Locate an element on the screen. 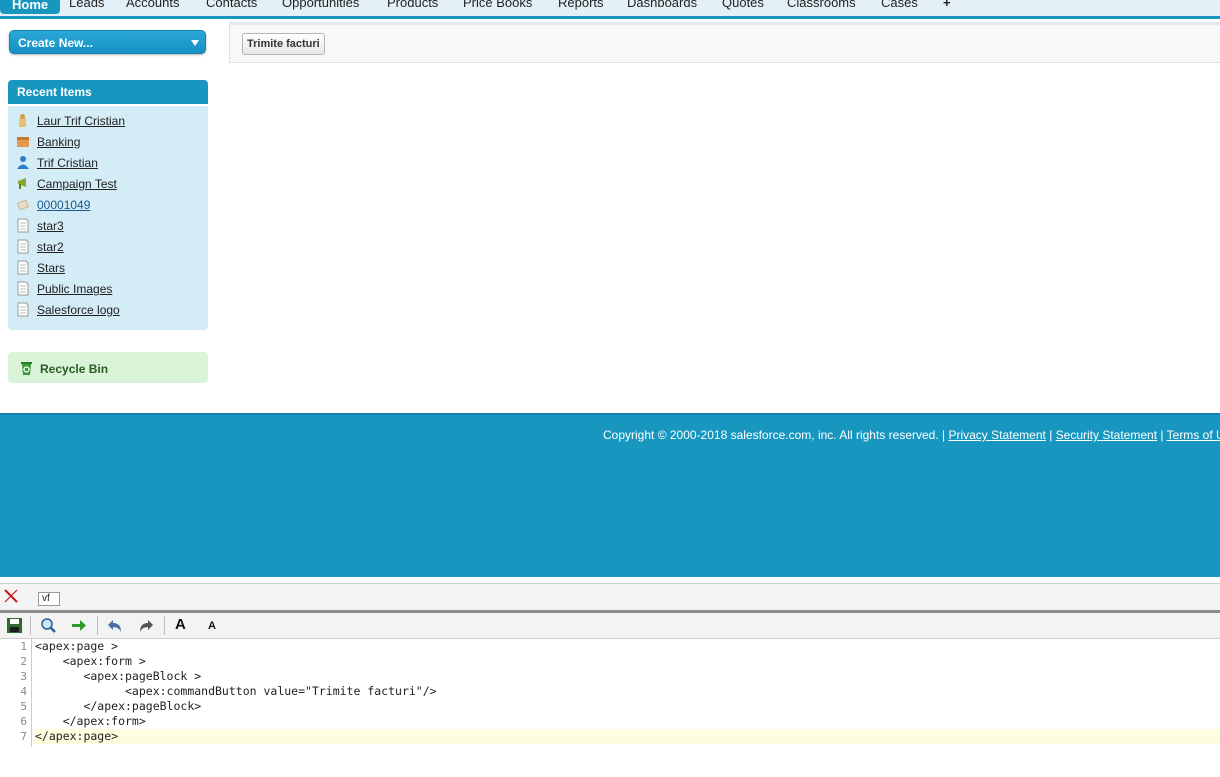 This screenshot has width=1220, height=777. recent-item-link: Trif Cristian is located at coordinates (67, 163).